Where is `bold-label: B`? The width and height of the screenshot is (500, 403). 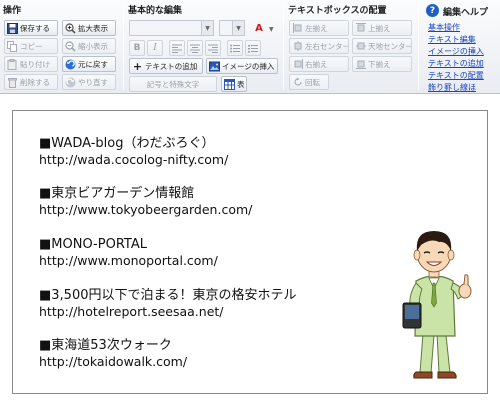 bold-label: B is located at coordinates (137, 48).